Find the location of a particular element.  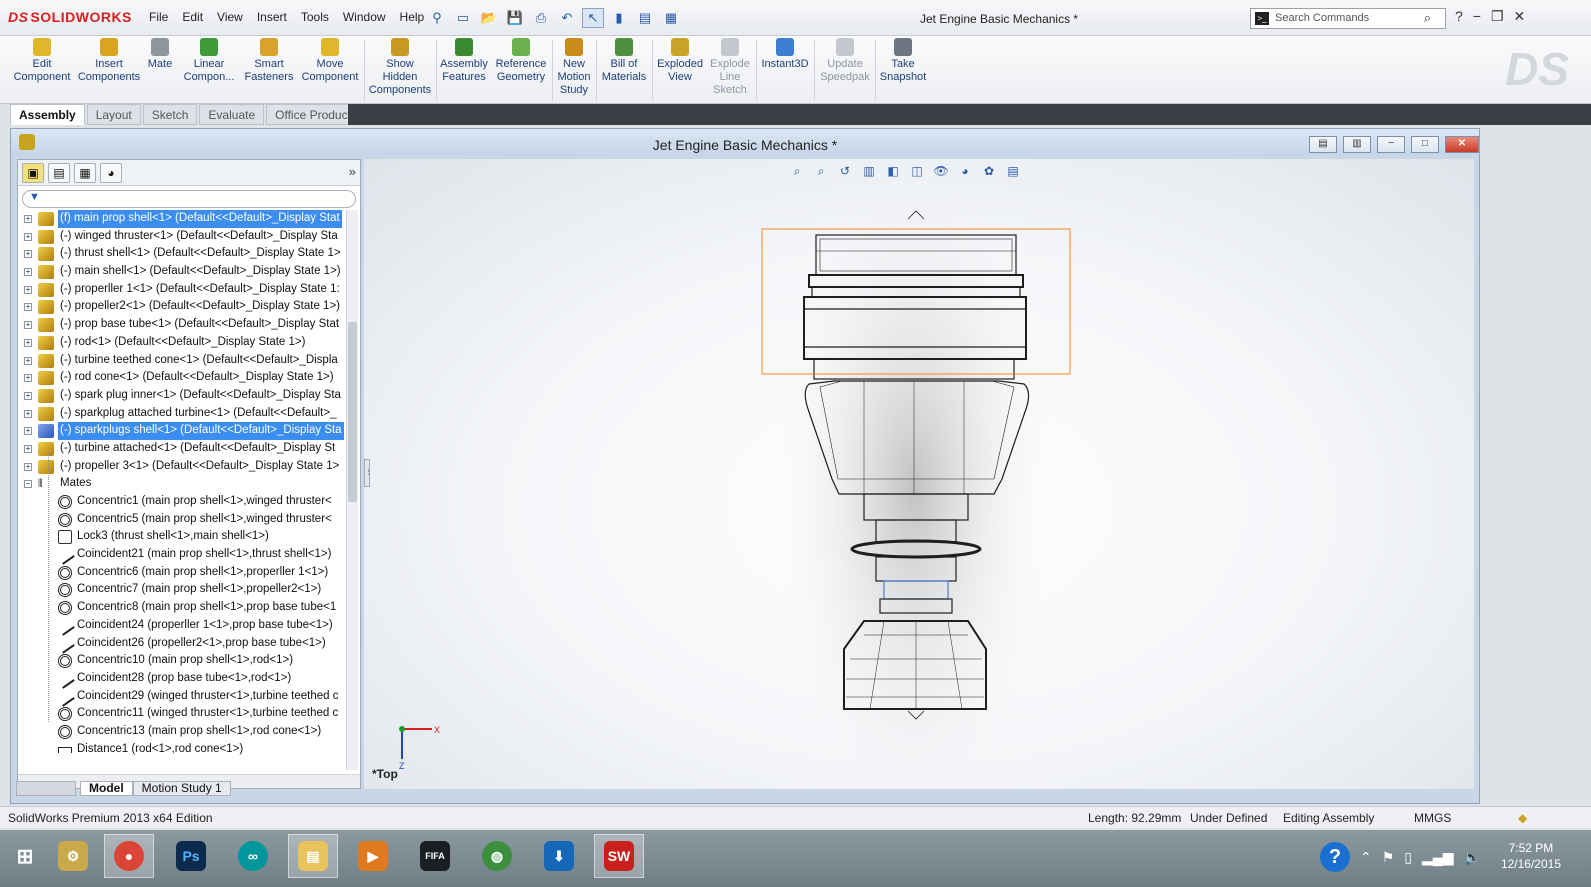

undo-icon: ↶ is located at coordinates (567, 18).